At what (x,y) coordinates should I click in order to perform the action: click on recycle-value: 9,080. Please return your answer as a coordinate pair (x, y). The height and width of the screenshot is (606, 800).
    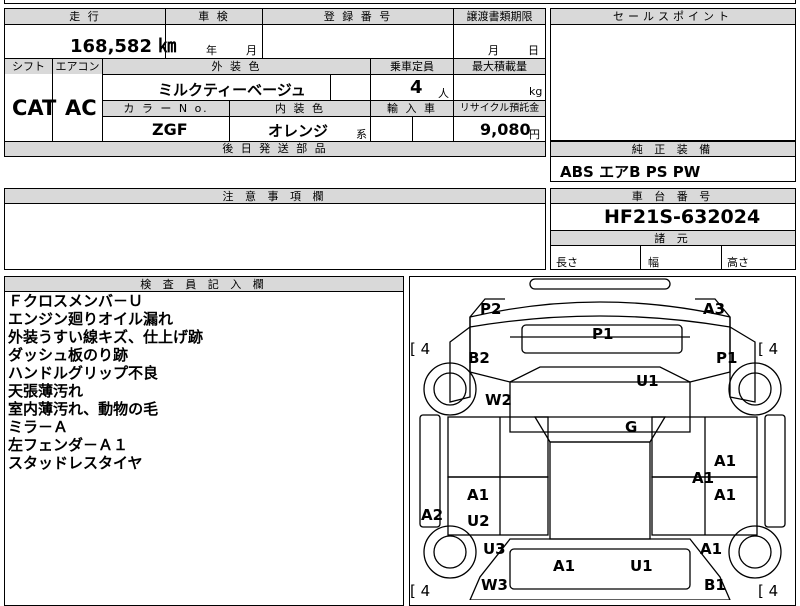
    Looking at the image, I should click on (505, 129).